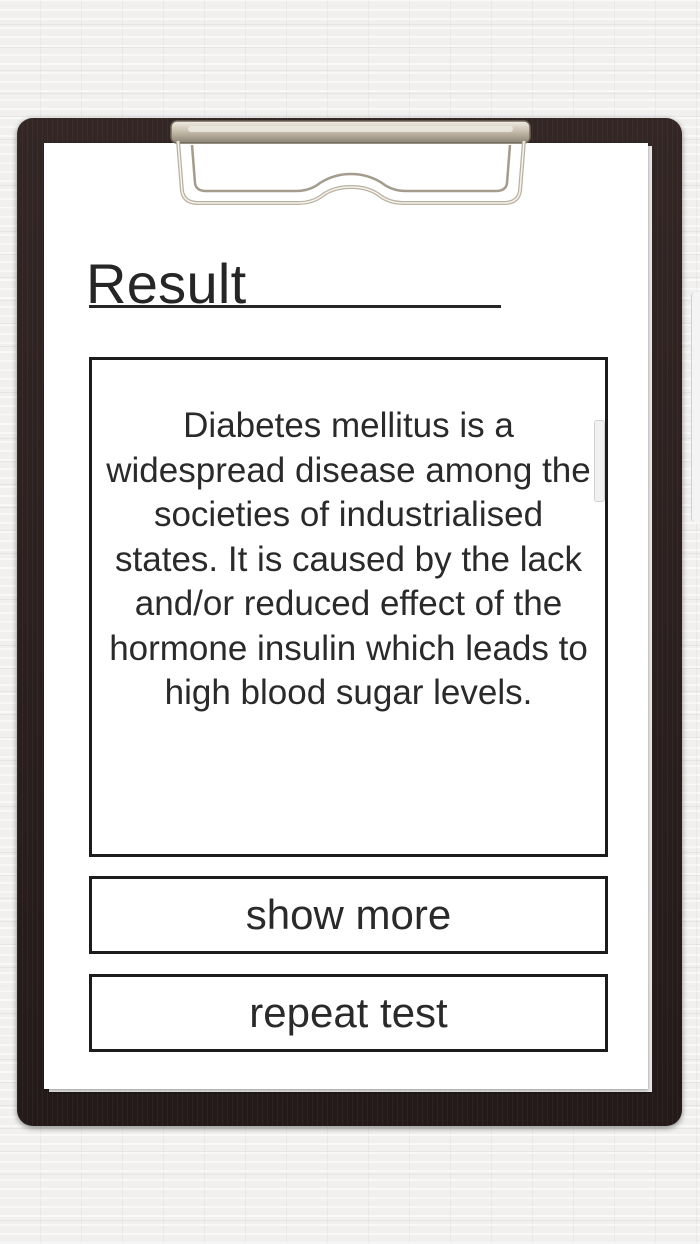 The width and height of the screenshot is (700, 1244). Describe the element at coordinates (295, 306) in the screenshot. I see `title-underline` at that location.